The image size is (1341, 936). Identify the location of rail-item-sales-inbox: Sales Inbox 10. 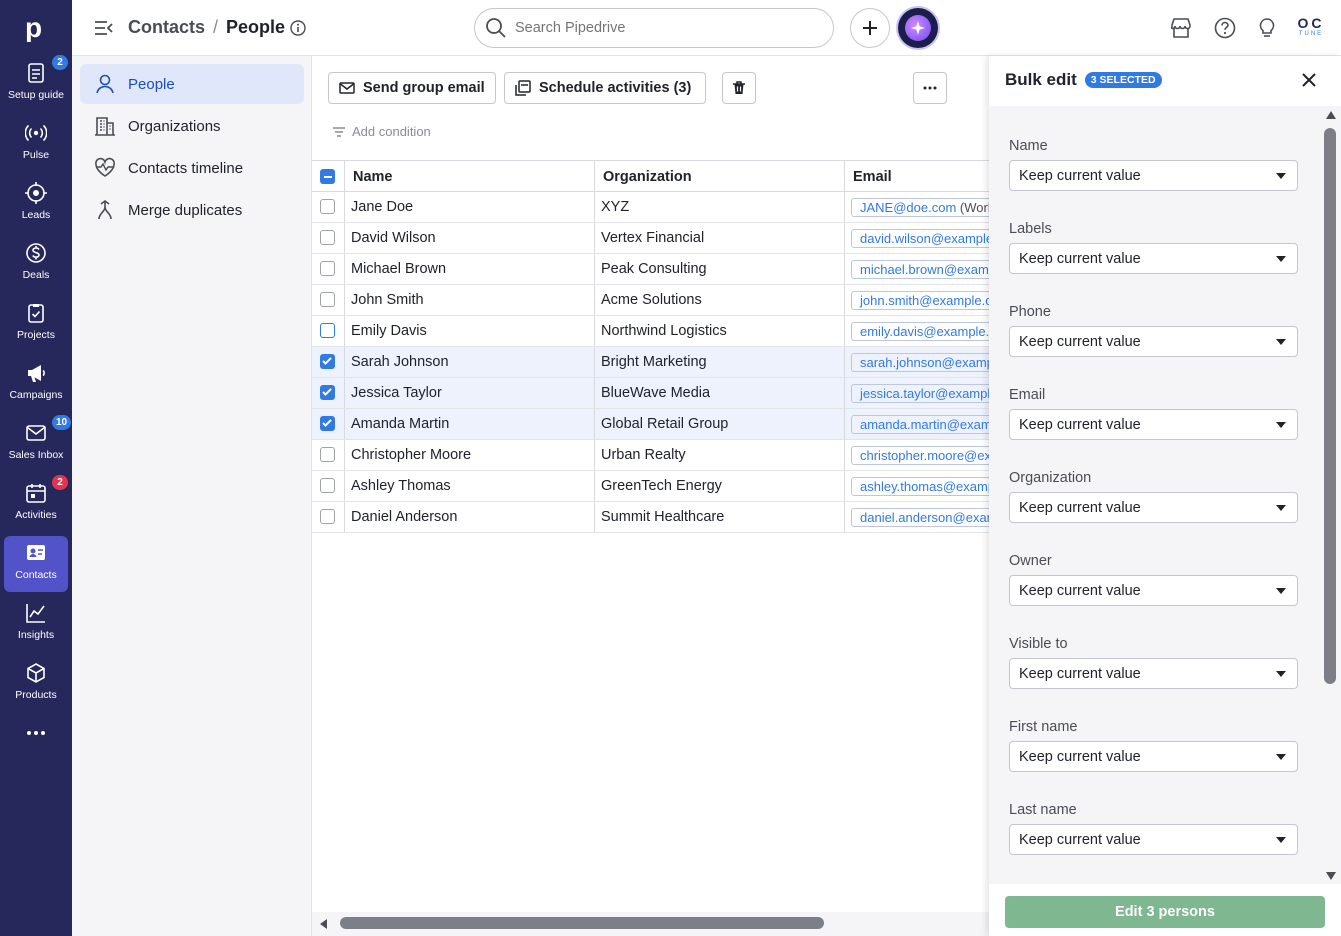
(38, 443).